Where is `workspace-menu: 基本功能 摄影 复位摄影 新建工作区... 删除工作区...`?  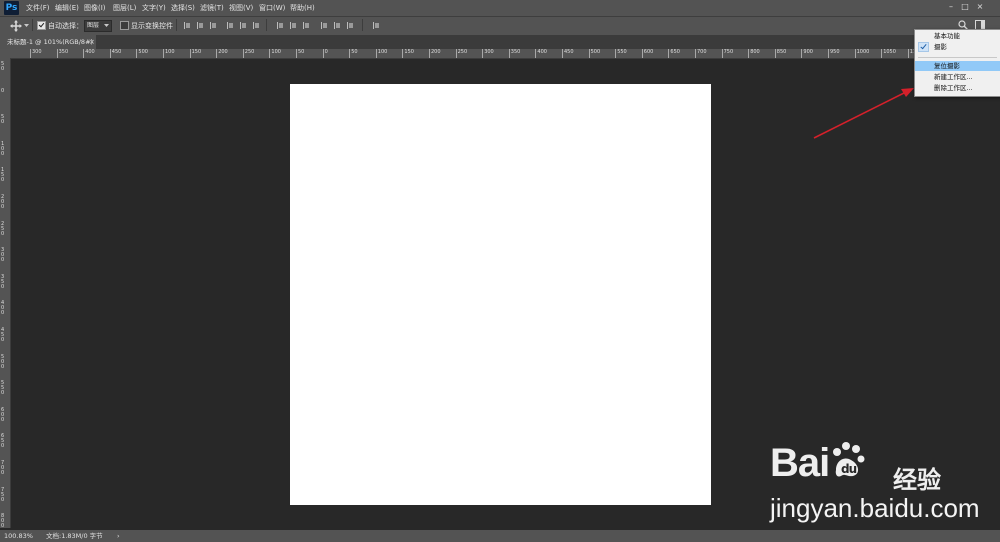
workspace-menu: 基本功能 摄影 复位摄影 新建工作区... 删除工作区... is located at coordinates (957, 63).